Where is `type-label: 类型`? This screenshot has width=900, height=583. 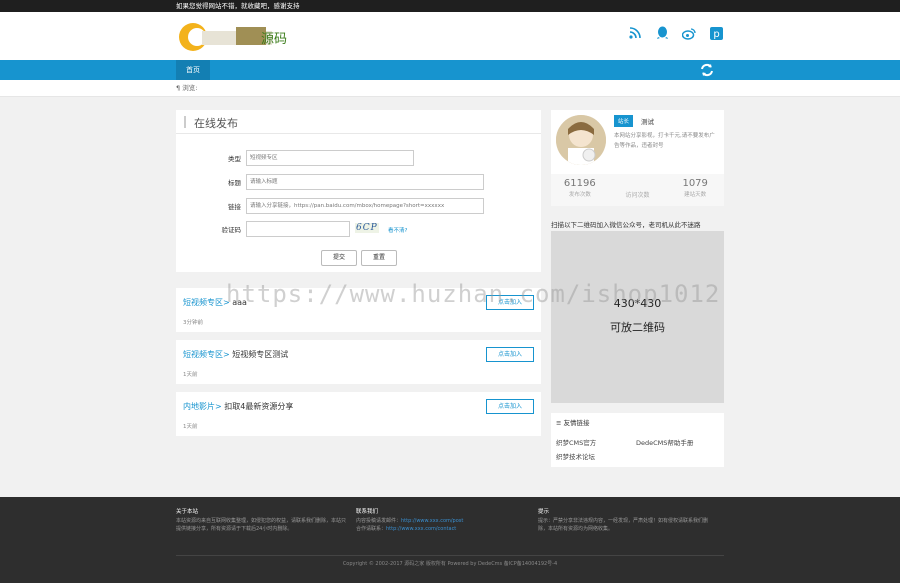 type-label: 类型 is located at coordinates (234, 159).